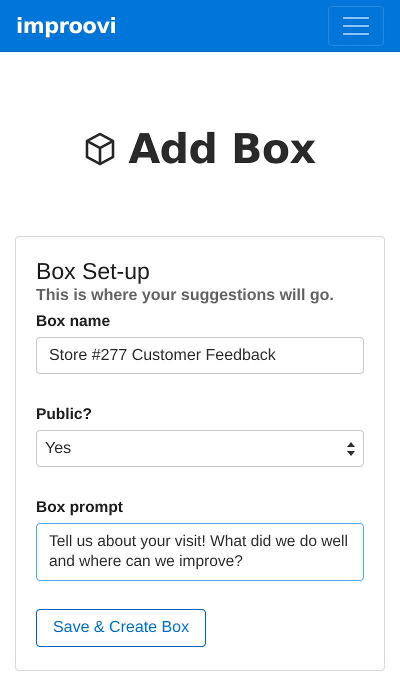  I want to click on menu-icon, so click(356, 26).